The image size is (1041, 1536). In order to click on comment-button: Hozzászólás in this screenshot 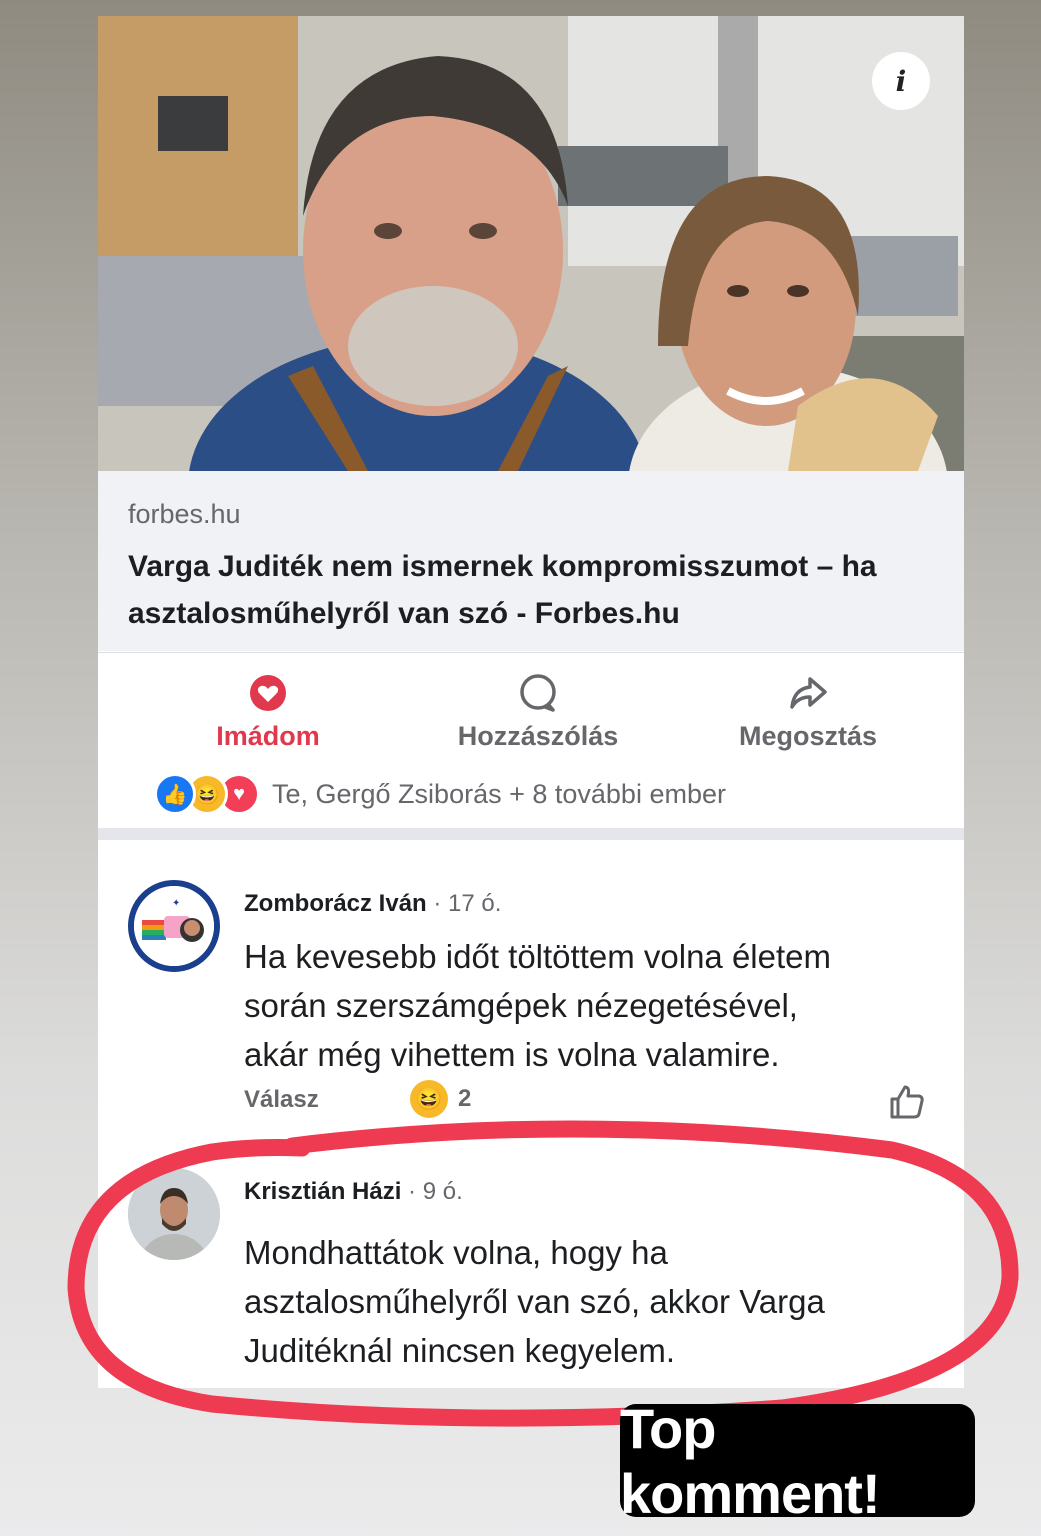, I will do `click(538, 711)`.